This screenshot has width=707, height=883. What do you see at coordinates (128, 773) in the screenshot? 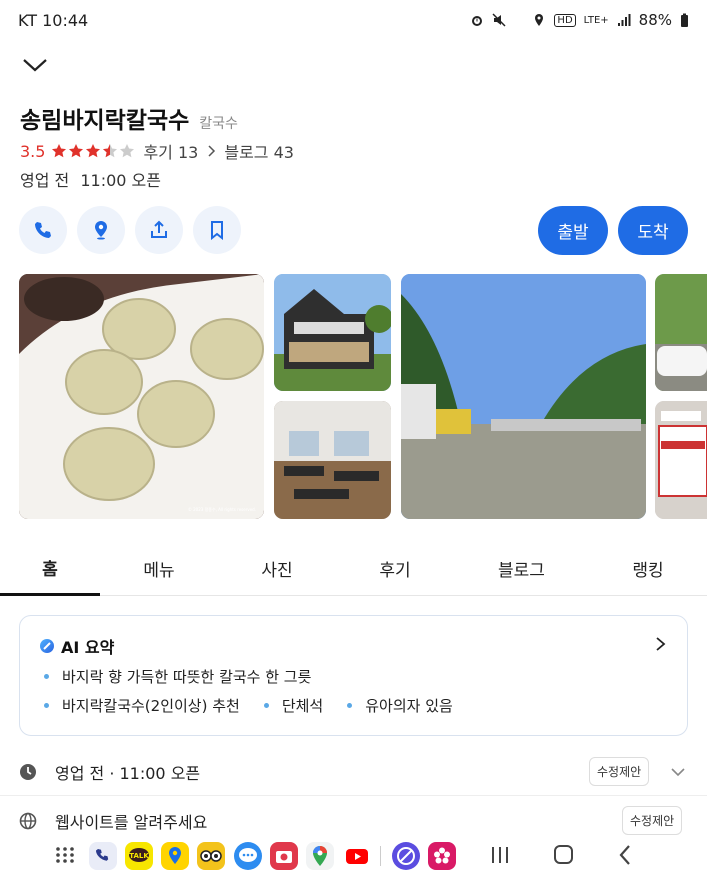
I see `hours-text: 영업 전 · 11:00 오픈` at bounding box center [128, 773].